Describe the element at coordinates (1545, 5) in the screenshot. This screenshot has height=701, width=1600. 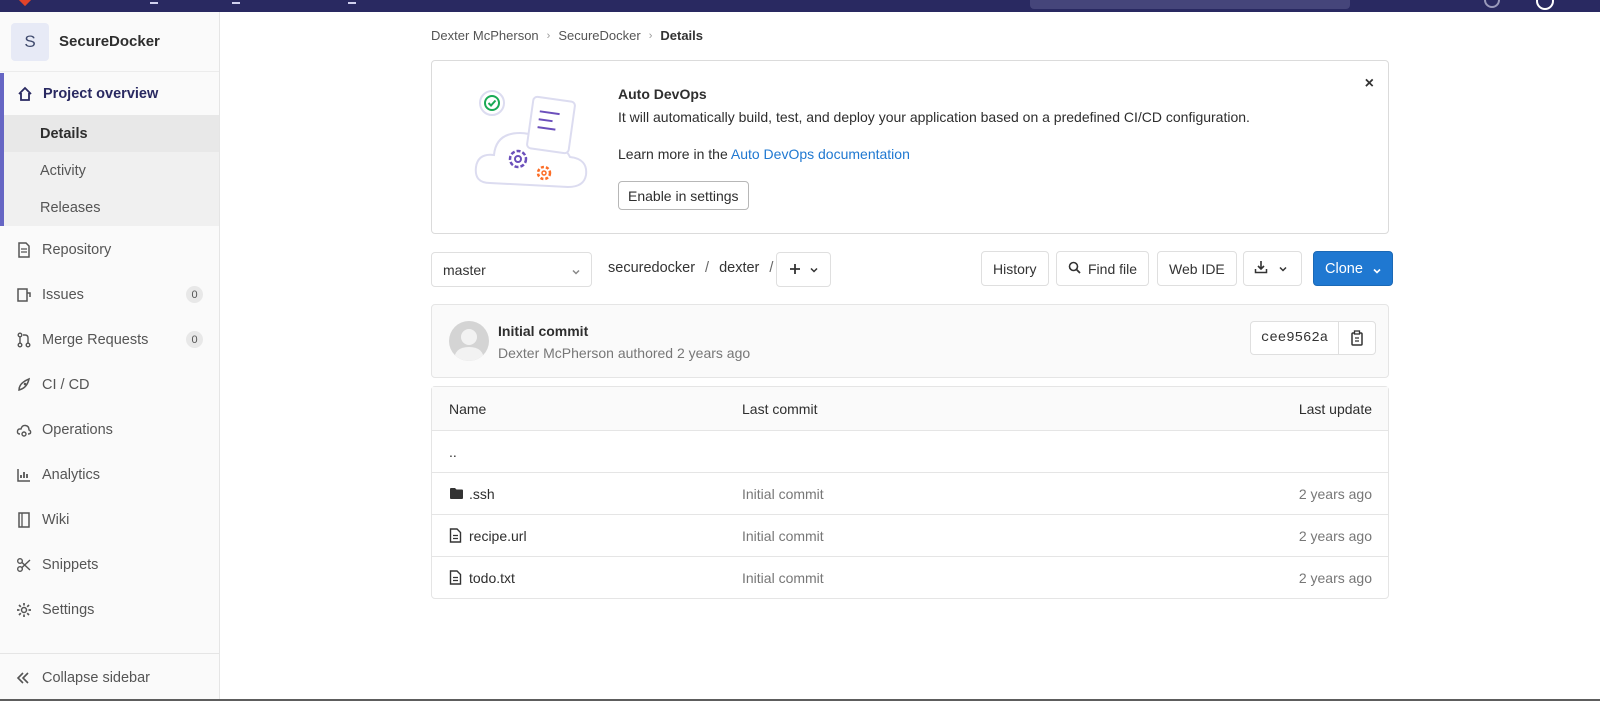
I see `user-avatar` at that location.